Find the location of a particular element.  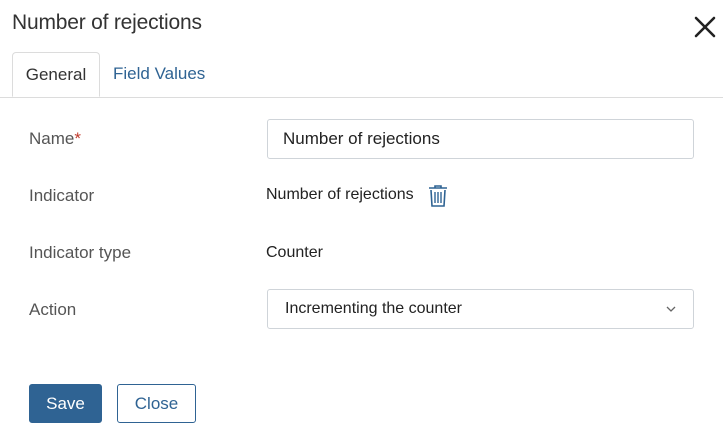

save-button: Save is located at coordinates (65, 403).